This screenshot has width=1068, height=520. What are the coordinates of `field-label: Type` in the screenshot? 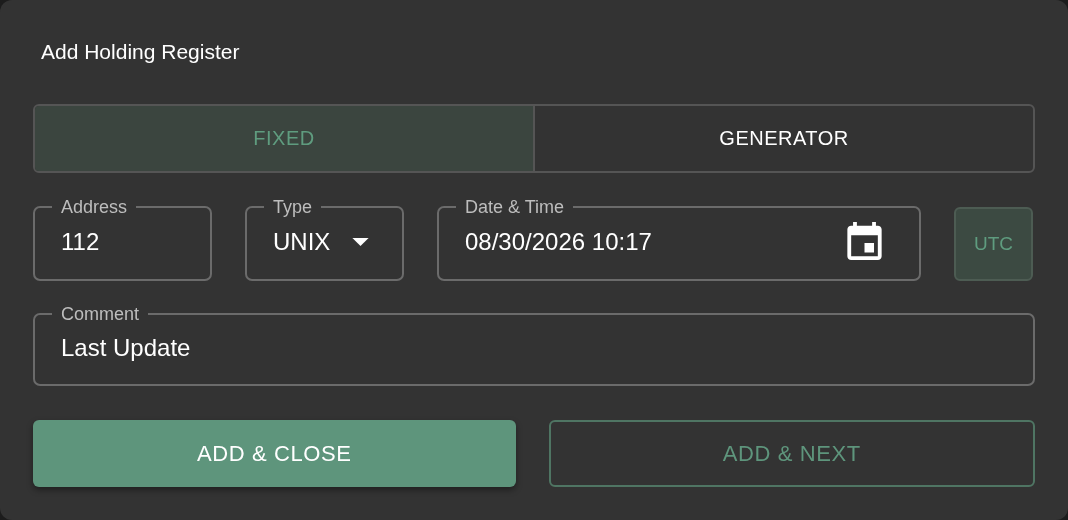 It's located at (293, 207).